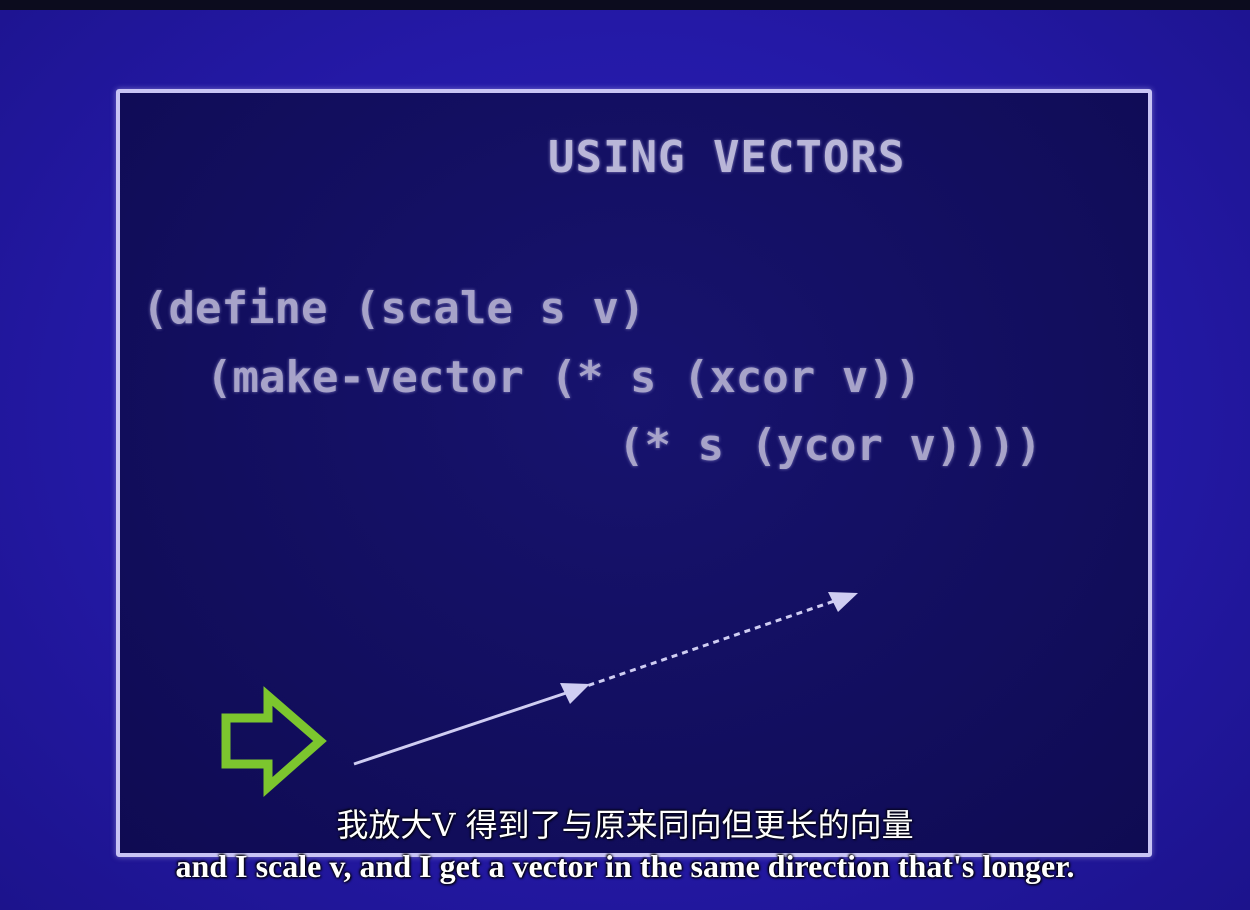 The image size is (1250, 910). Describe the element at coordinates (274, 741) in the screenshot. I see `hollow-right-arrow-icon` at that location.